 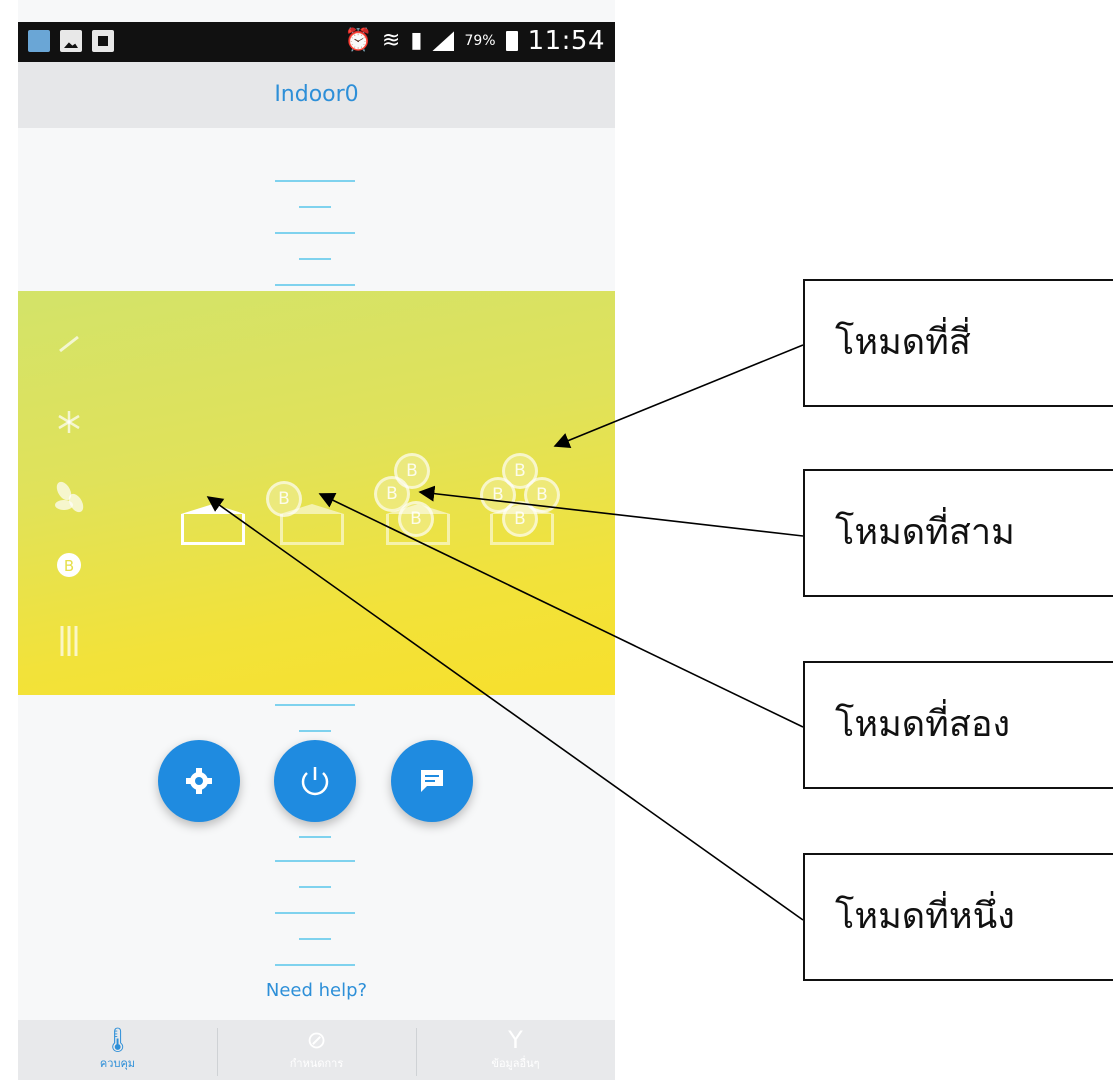 I want to click on arrow-mode3, so click(x=611, y=511).